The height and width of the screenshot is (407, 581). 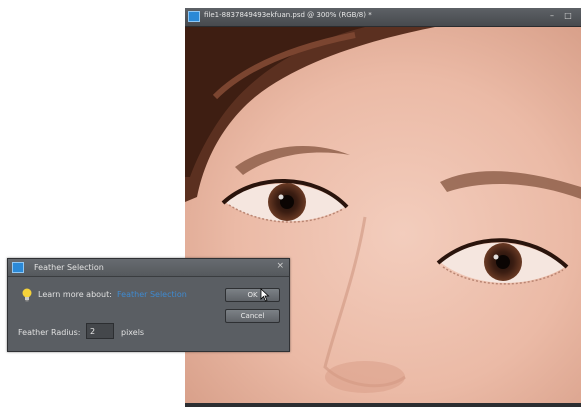 I want to click on feather-selection-dialog: Feather Selection × Learn more about, so click(x=148, y=305).